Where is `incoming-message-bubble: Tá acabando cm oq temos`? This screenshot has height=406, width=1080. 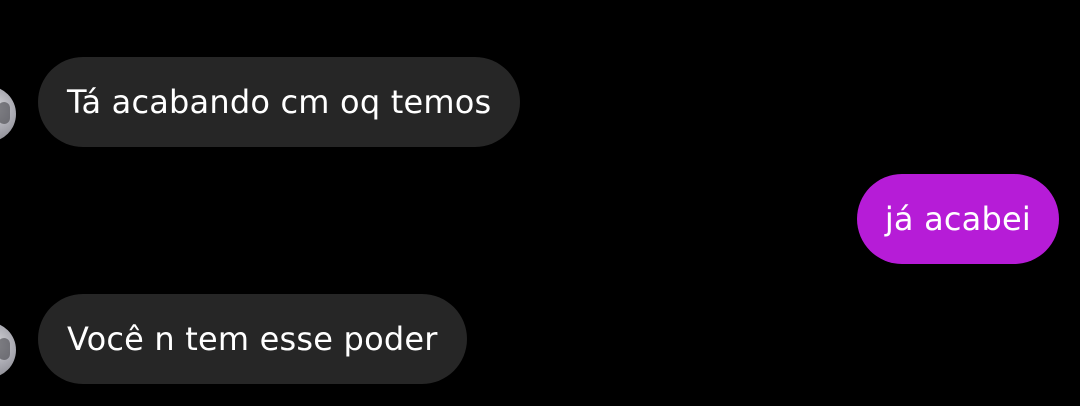 incoming-message-bubble: Tá acabando cm oq temos is located at coordinates (279, 102).